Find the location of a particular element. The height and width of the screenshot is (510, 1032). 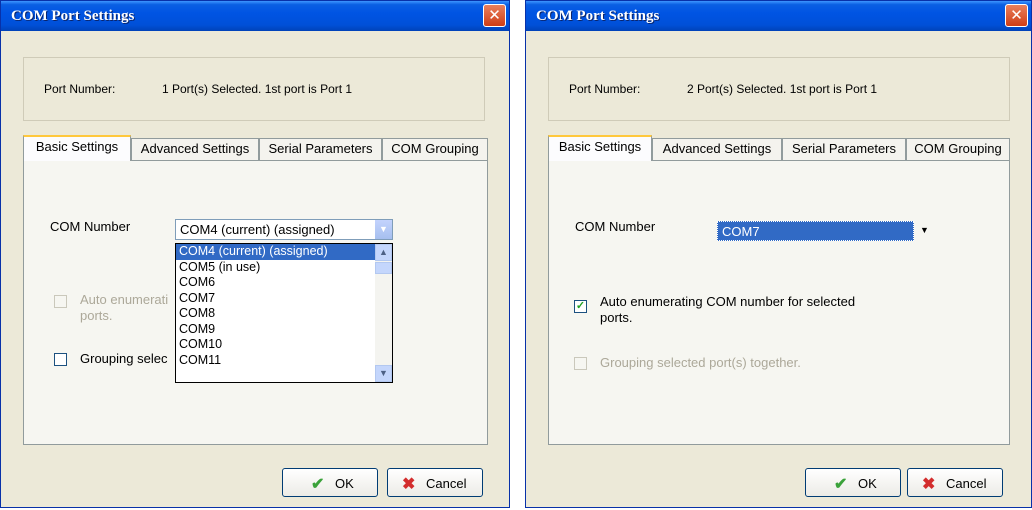

auto-enumerate-label: Auto enumerating COM number for selected is located at coordinates (728, 301).